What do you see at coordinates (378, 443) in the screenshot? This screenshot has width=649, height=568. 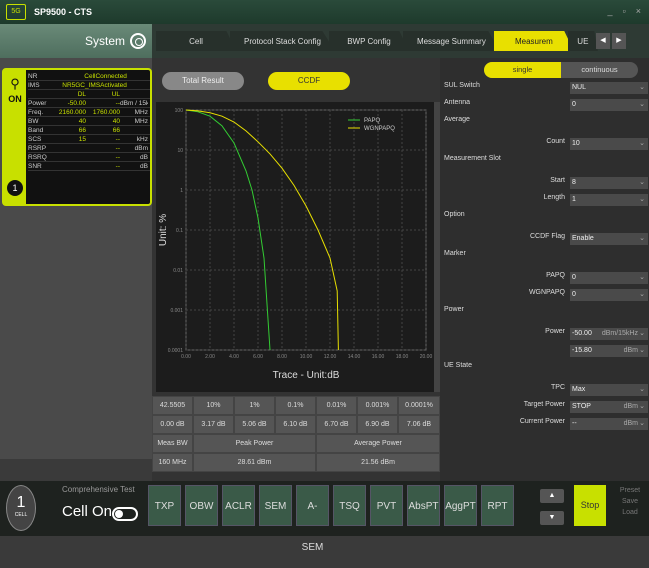 I see `table-cell: Average Power` at bounding box center [378, 443].